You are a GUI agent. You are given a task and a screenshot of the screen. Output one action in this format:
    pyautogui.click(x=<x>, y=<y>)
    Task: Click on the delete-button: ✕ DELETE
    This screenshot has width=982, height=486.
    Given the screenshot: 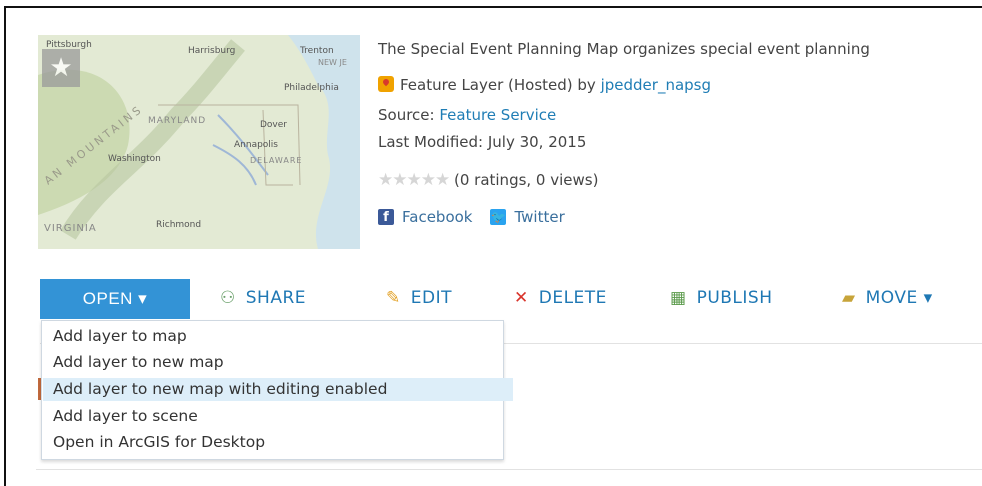 What is the action you would take?
    pyautogui.click(x=560, y=298)
    